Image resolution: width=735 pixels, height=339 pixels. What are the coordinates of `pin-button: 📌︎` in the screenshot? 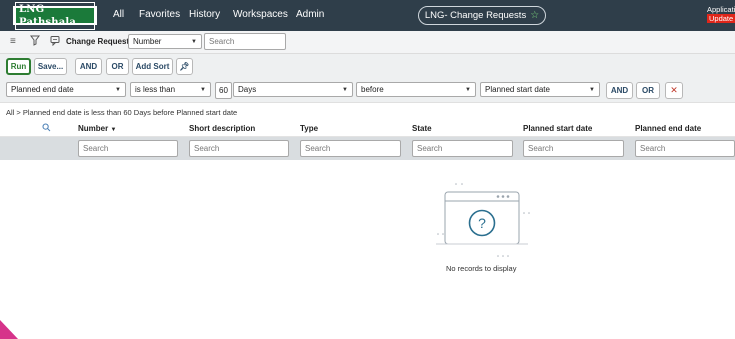 It's located at (184, 66).